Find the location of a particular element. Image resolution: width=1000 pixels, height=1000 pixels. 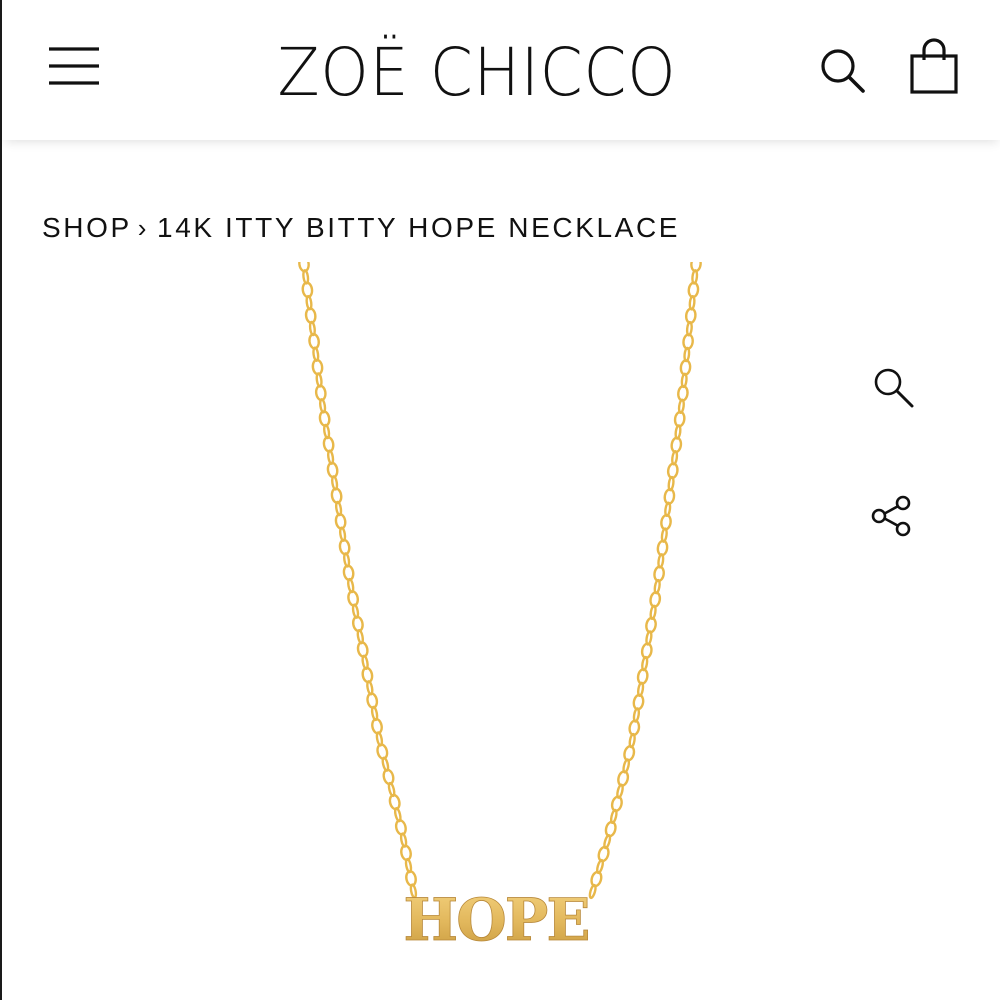

menu-button is located at coordinates (74, 66).